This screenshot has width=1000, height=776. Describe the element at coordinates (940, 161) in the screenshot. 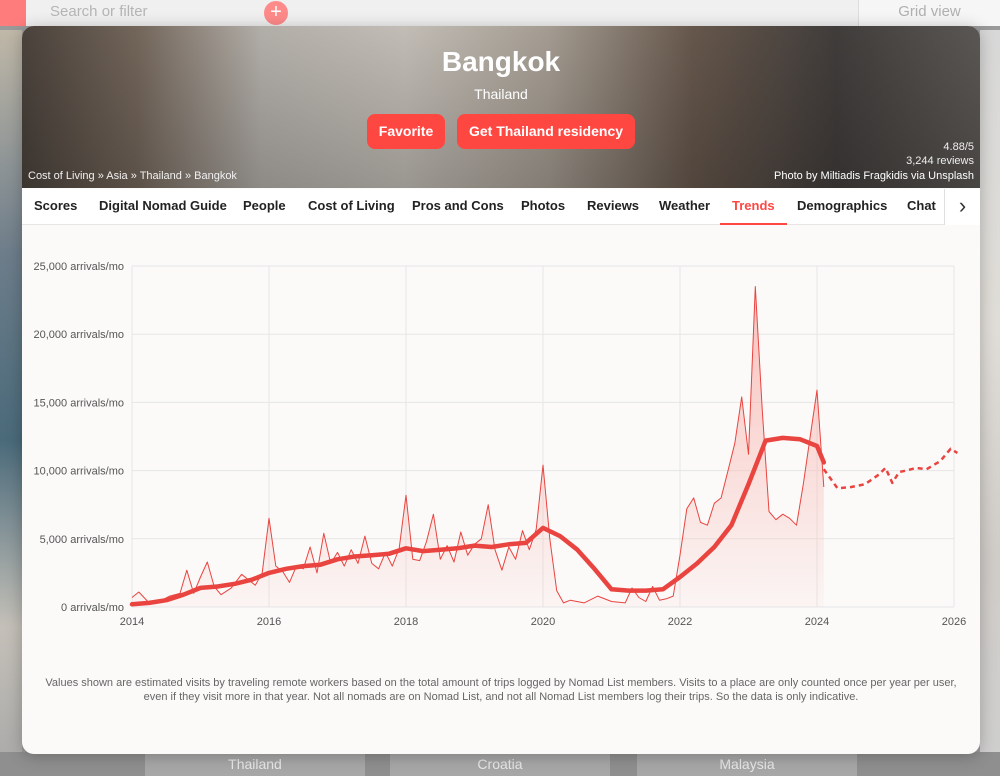

I see `review-count: 3,244 reviews` at that location.